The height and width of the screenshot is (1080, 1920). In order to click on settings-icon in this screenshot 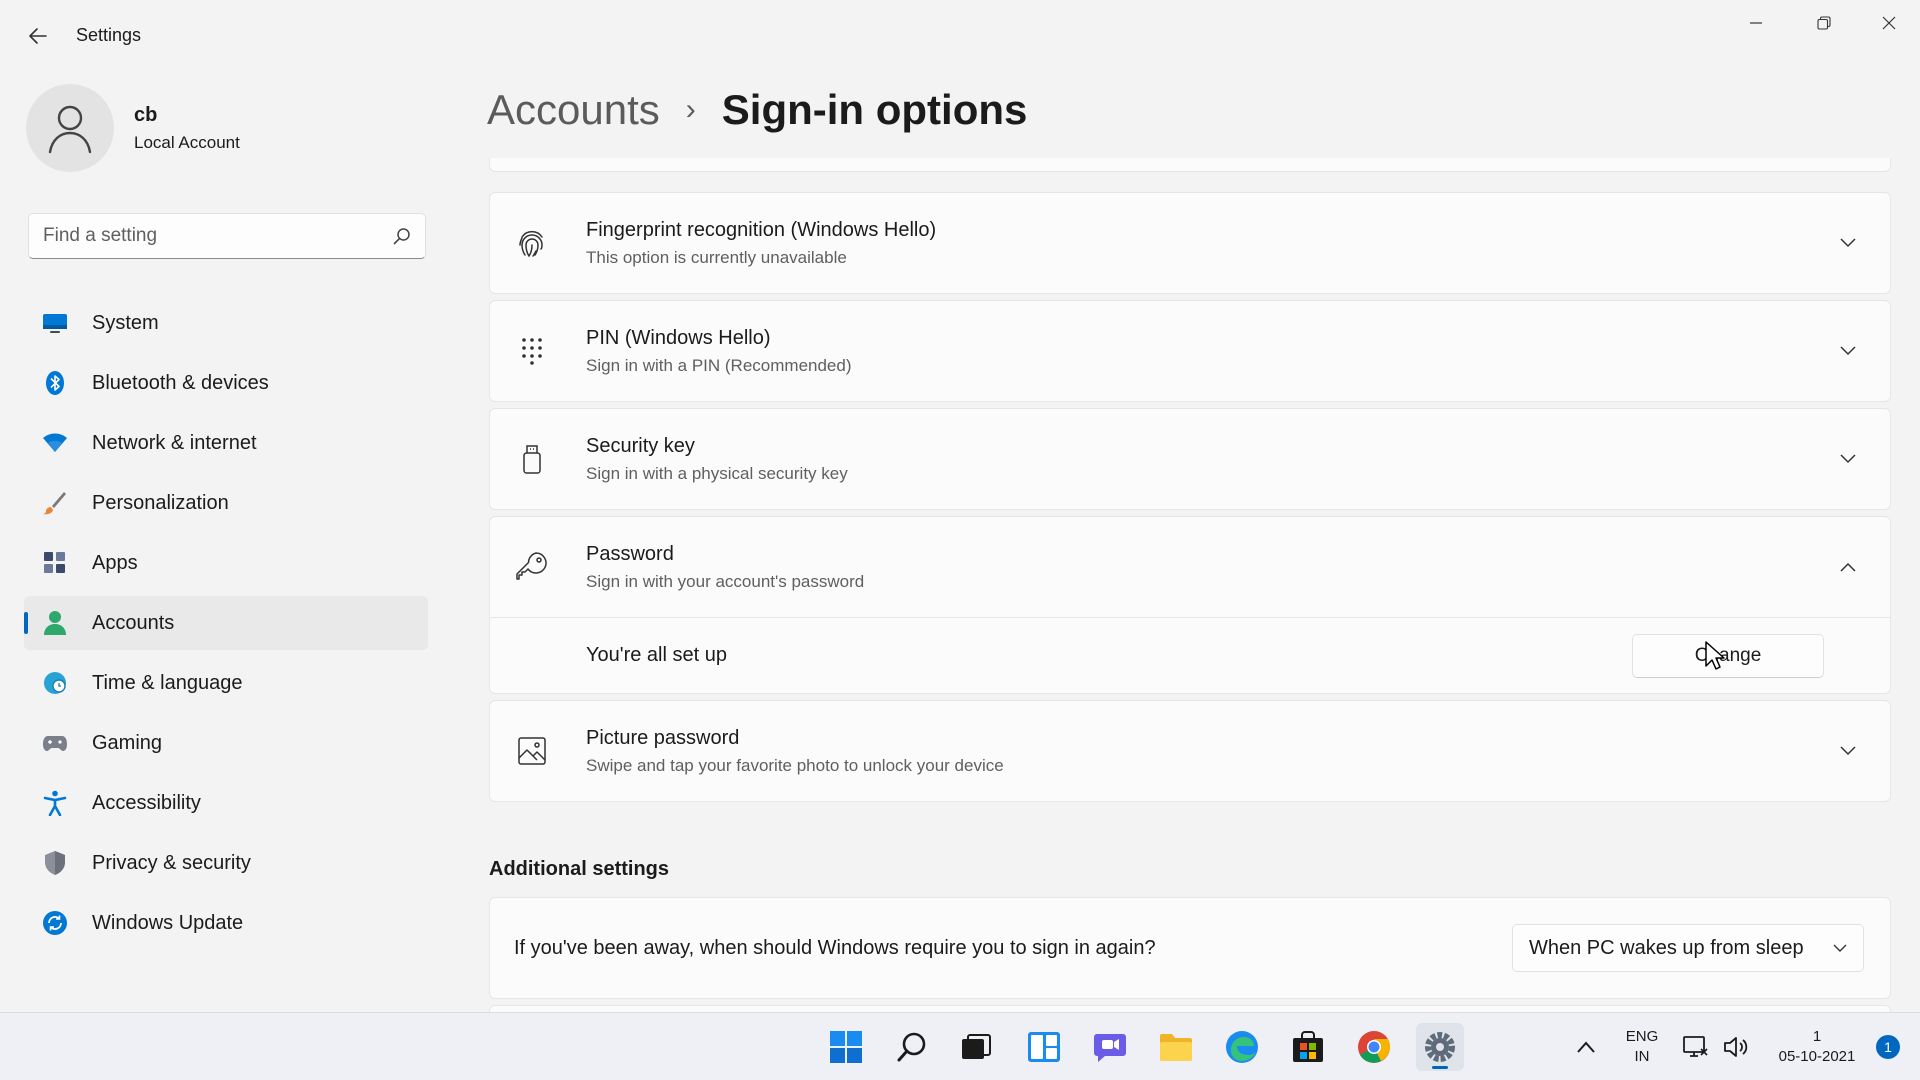, I will do `click(1440, 1047)`.